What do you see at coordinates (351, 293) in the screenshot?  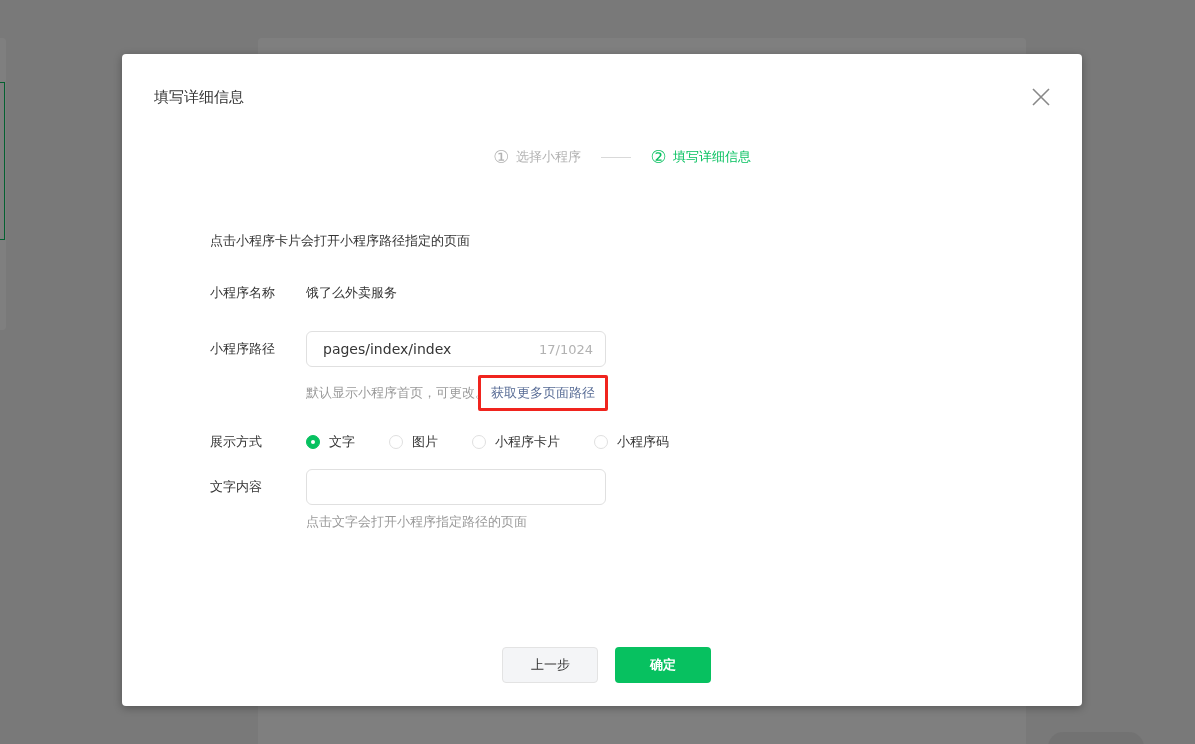 I see `field-value: 饿了么外卖服务` at bounding box center [351, 293].